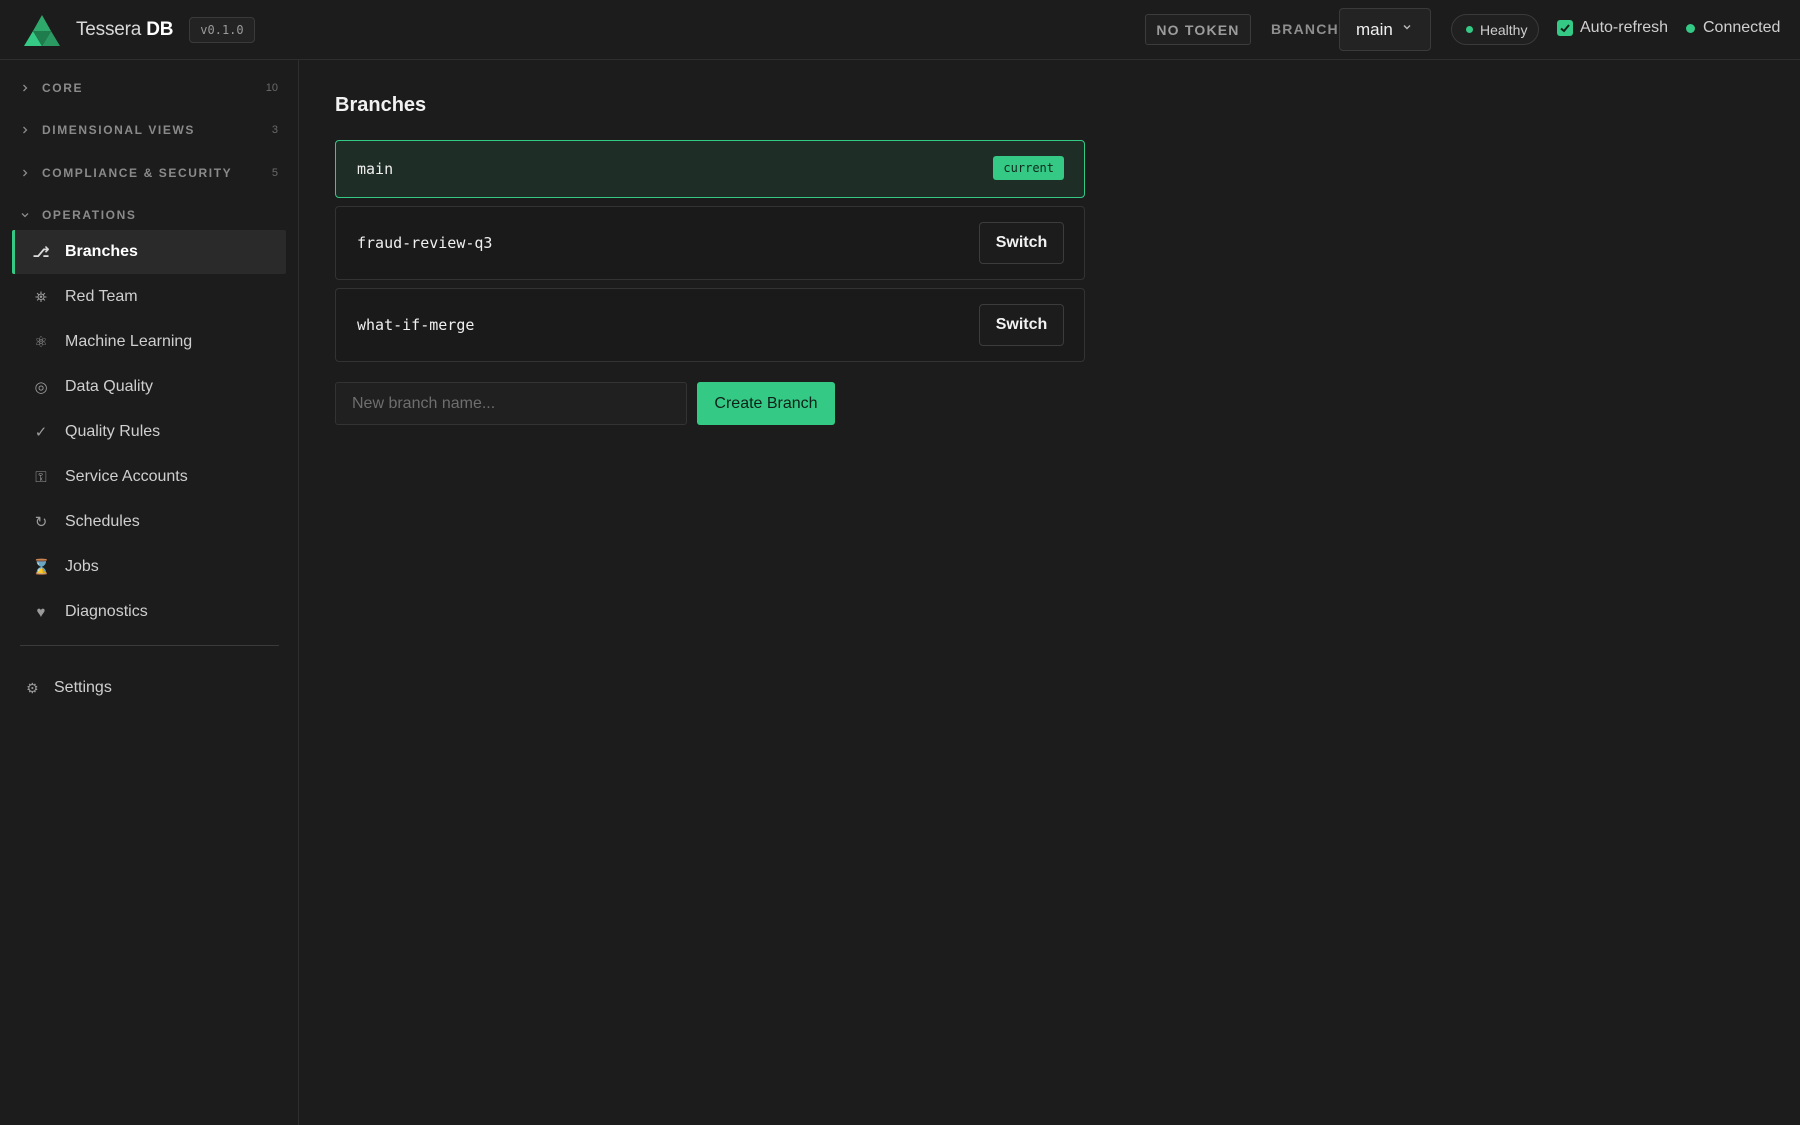  I want to click on sidebar-section-count: 10, so click(271, 88).